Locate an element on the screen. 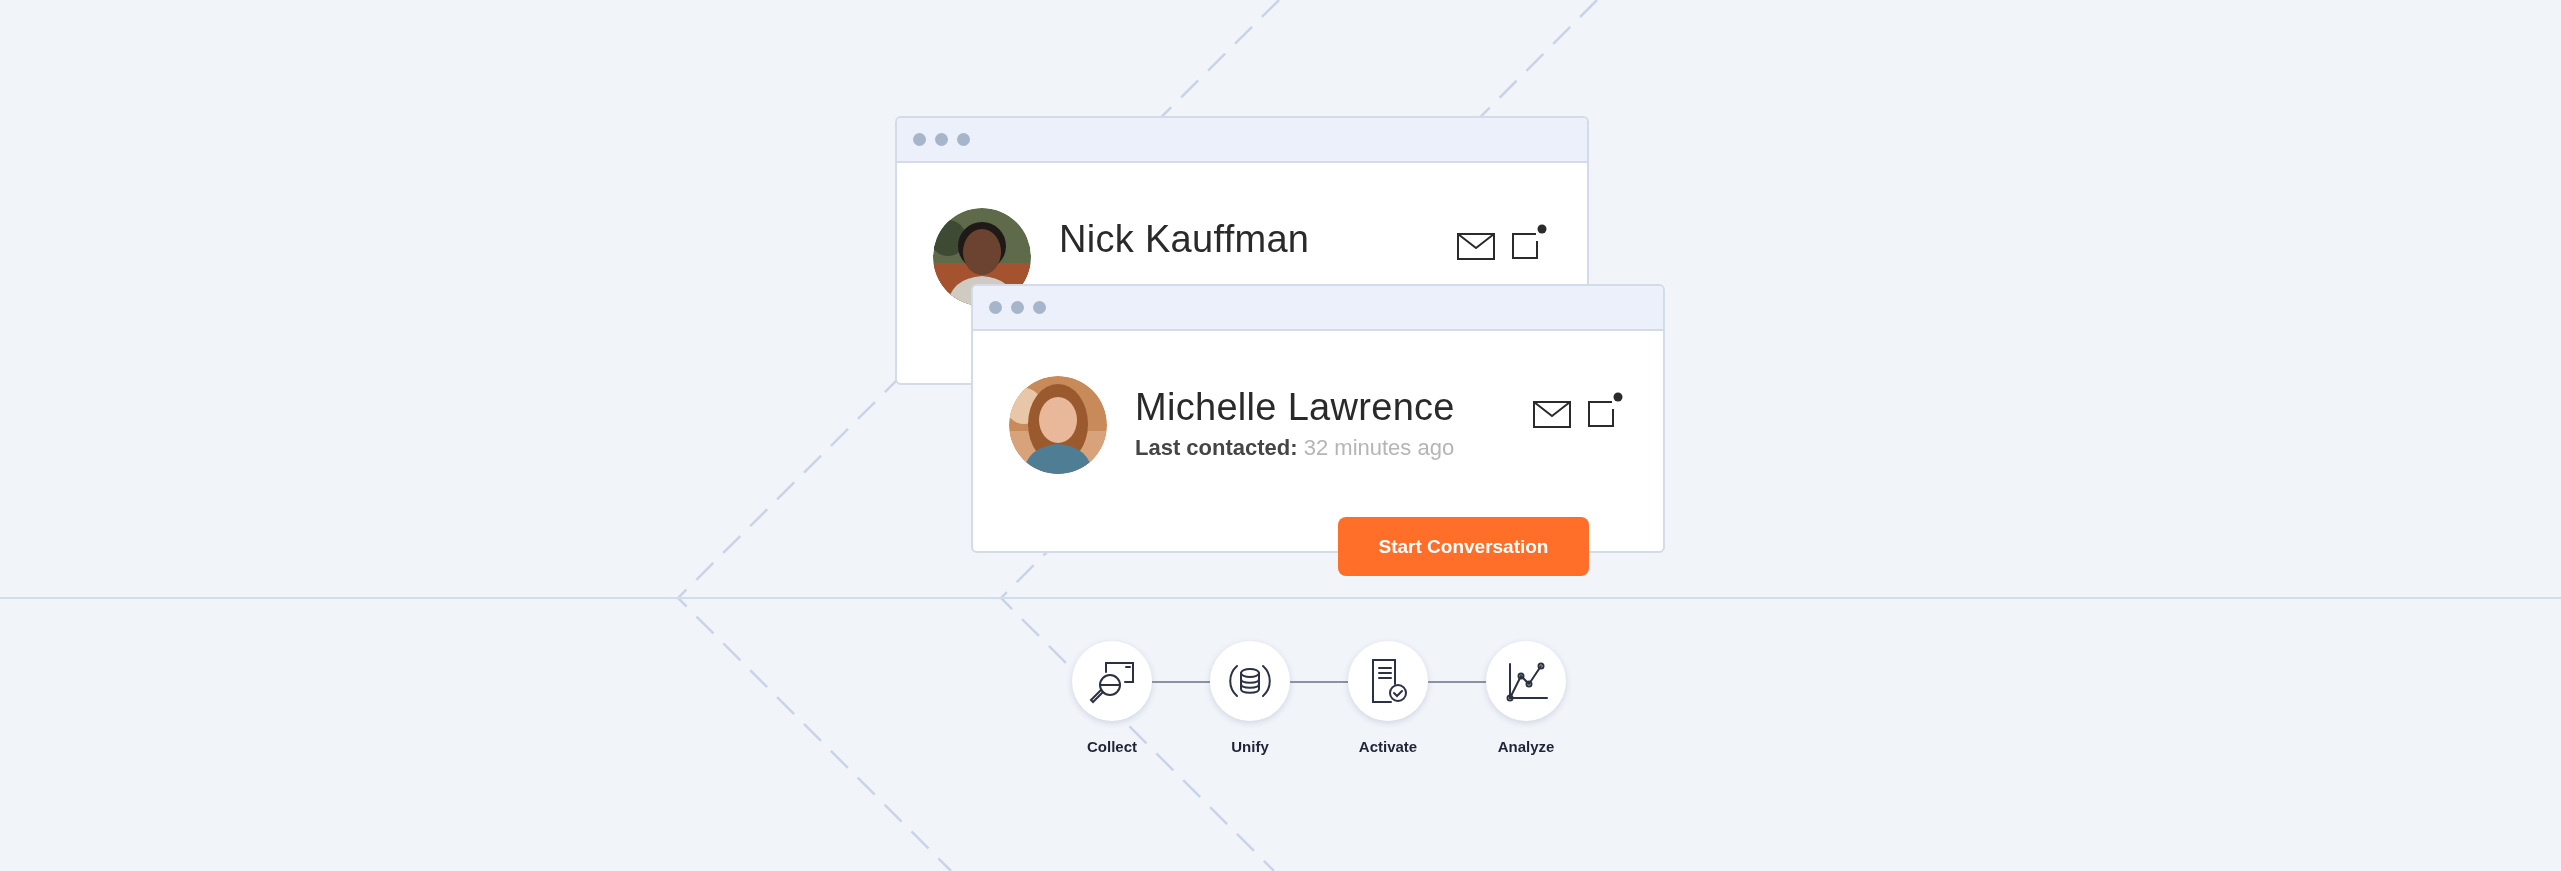 This screenshot has width=2561, height=871. step-label: Collect is located at coordinates (1112, 746).